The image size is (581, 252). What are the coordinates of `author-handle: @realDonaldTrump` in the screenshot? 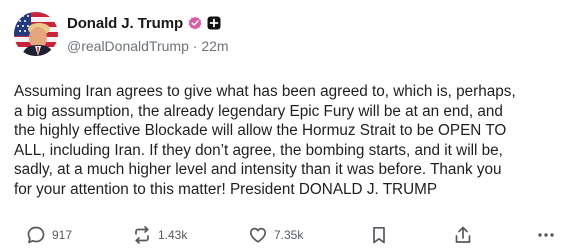 It's located at (128, 46).